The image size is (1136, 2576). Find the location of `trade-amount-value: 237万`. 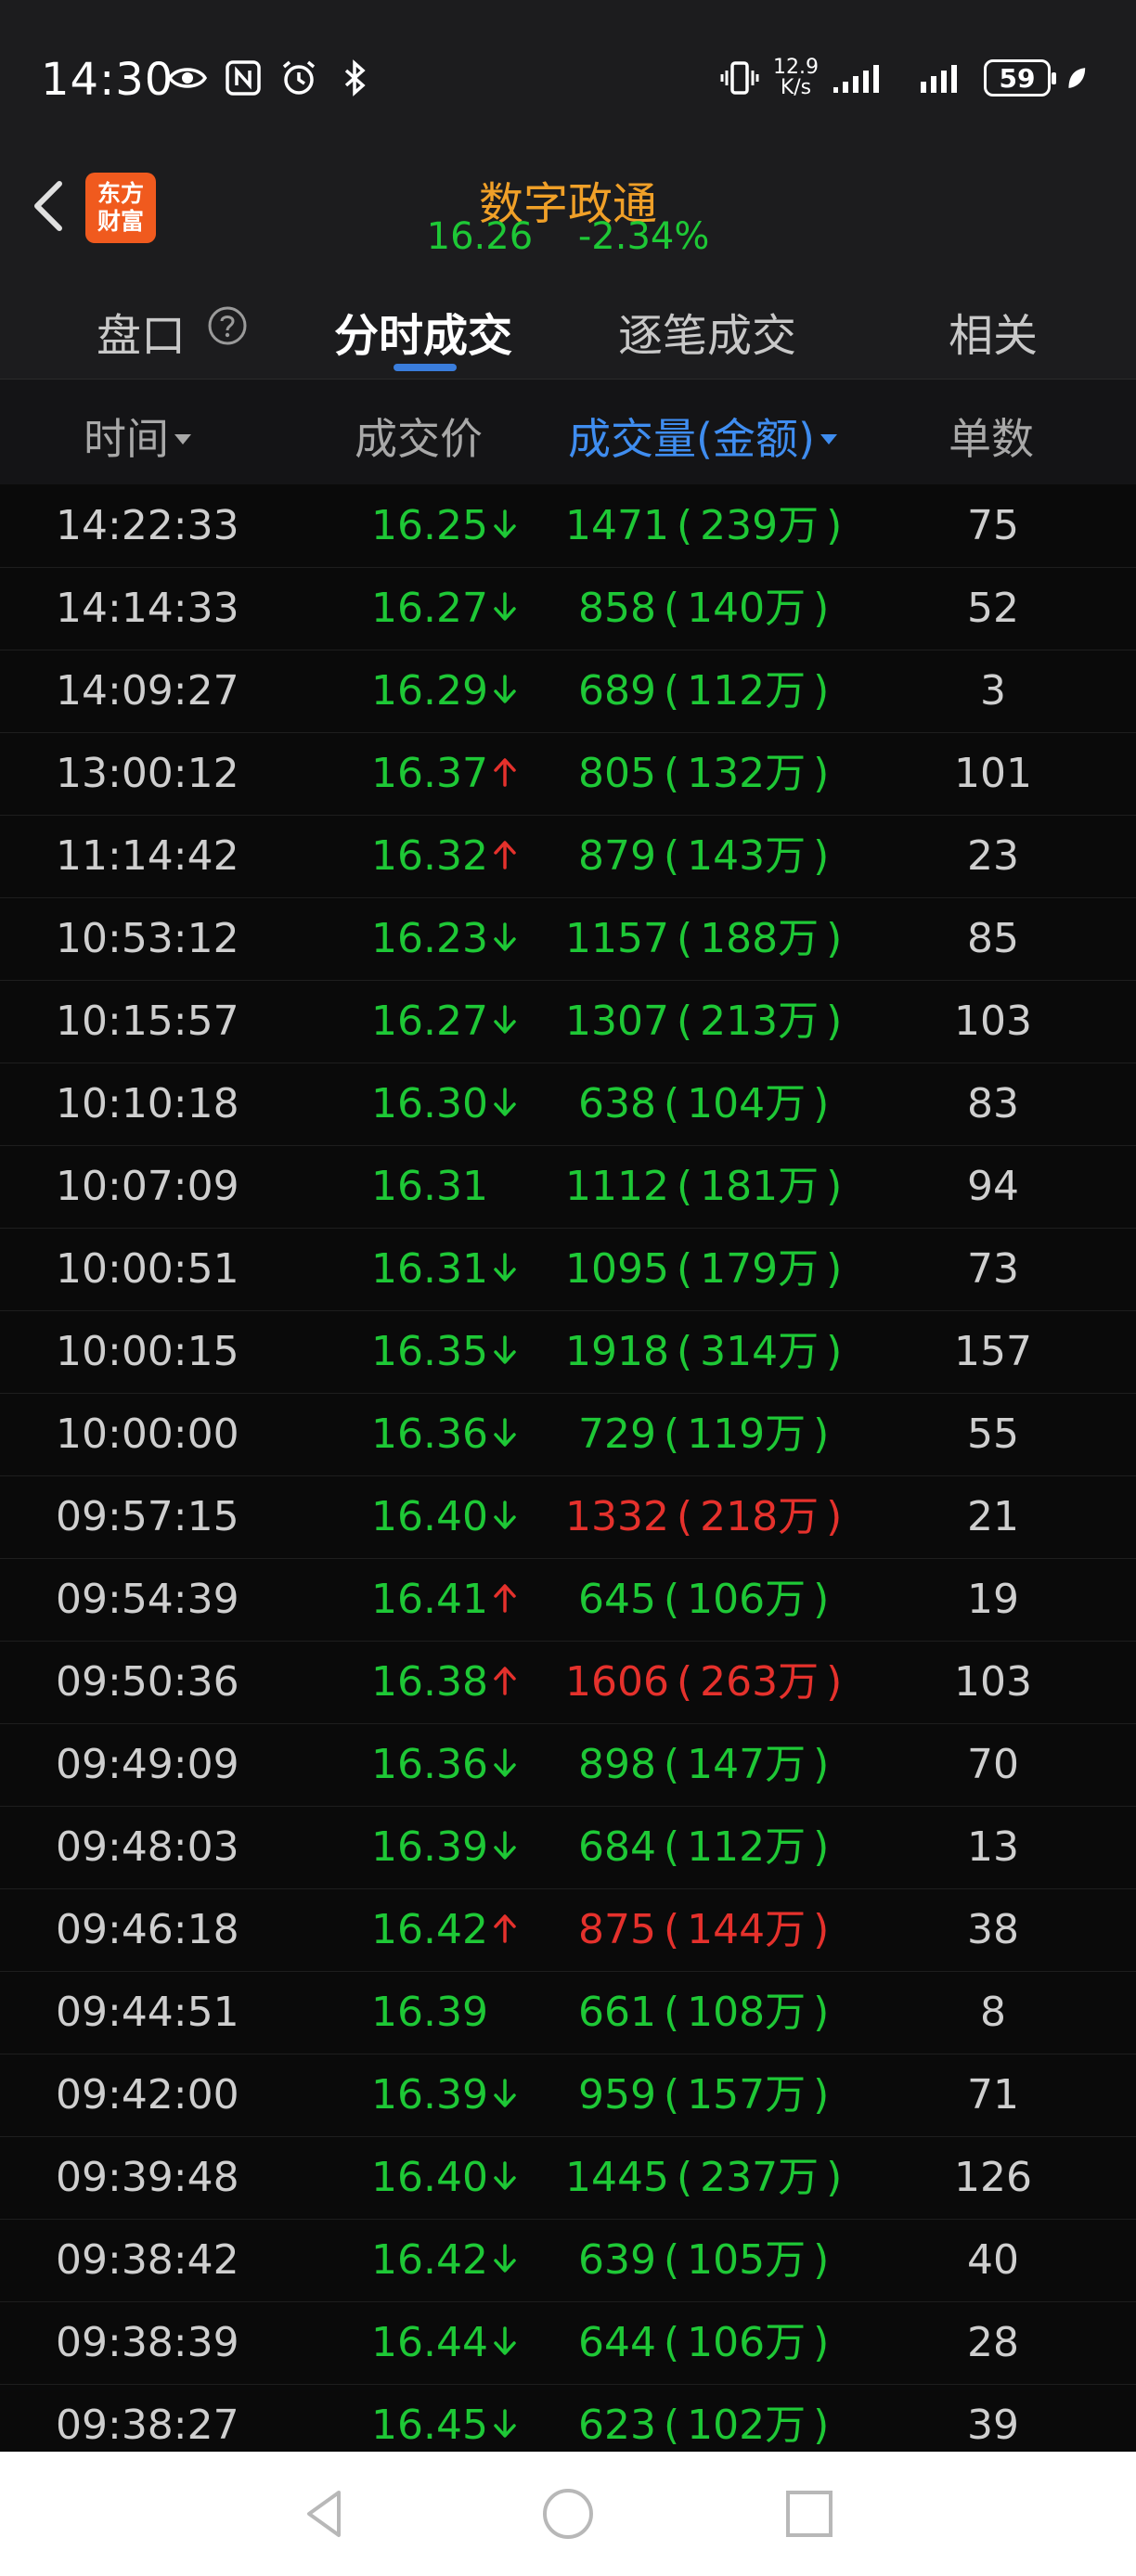

trade-amount-value: 237万 is located at coordinates (760, 2177).